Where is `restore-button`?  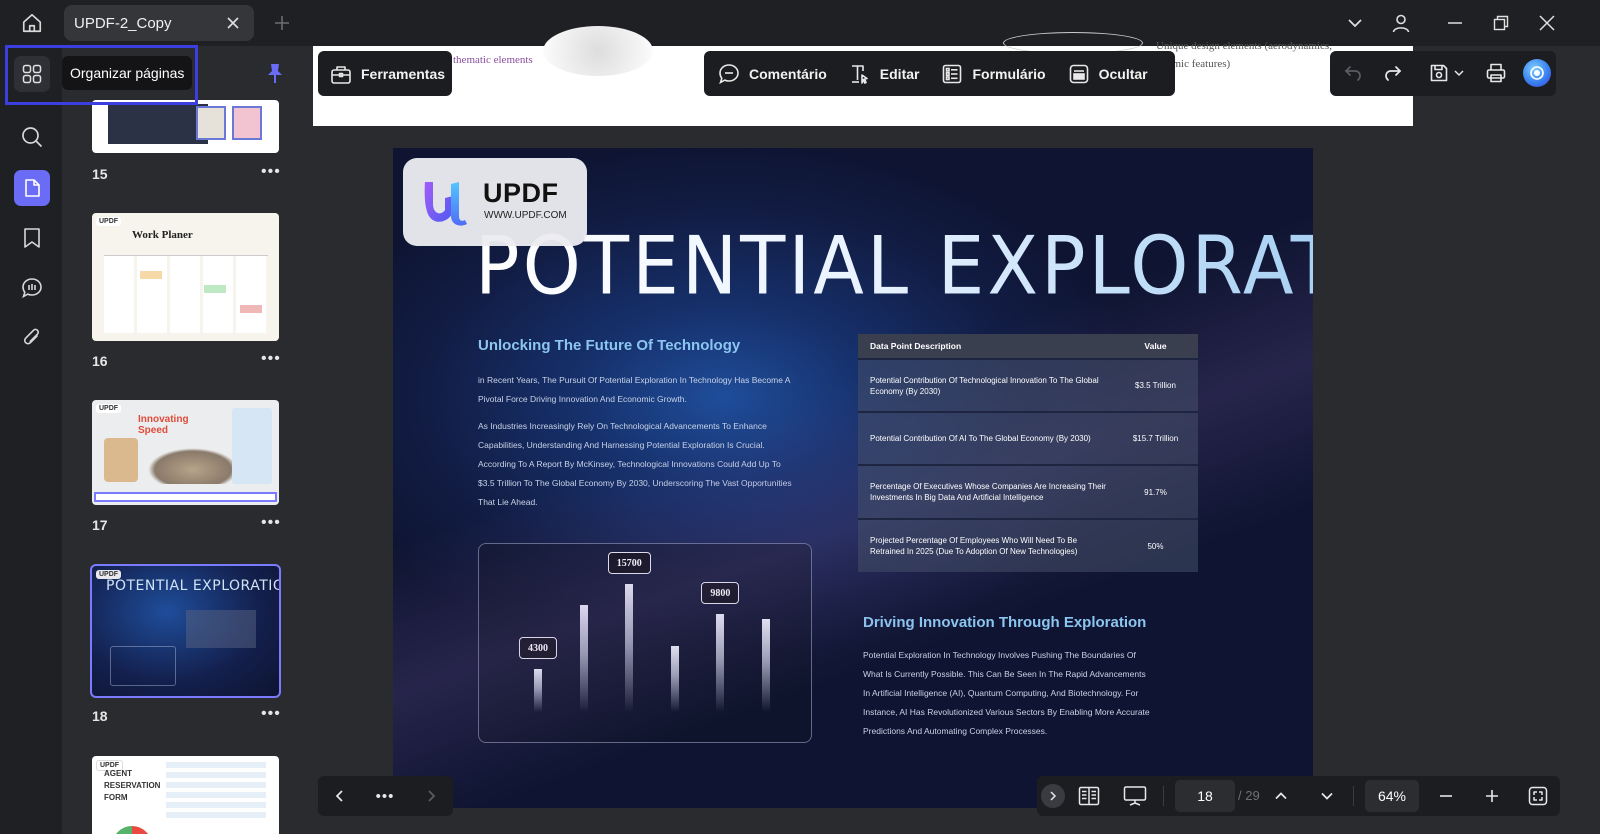 restore-button is located at coordinates (1501, 23).